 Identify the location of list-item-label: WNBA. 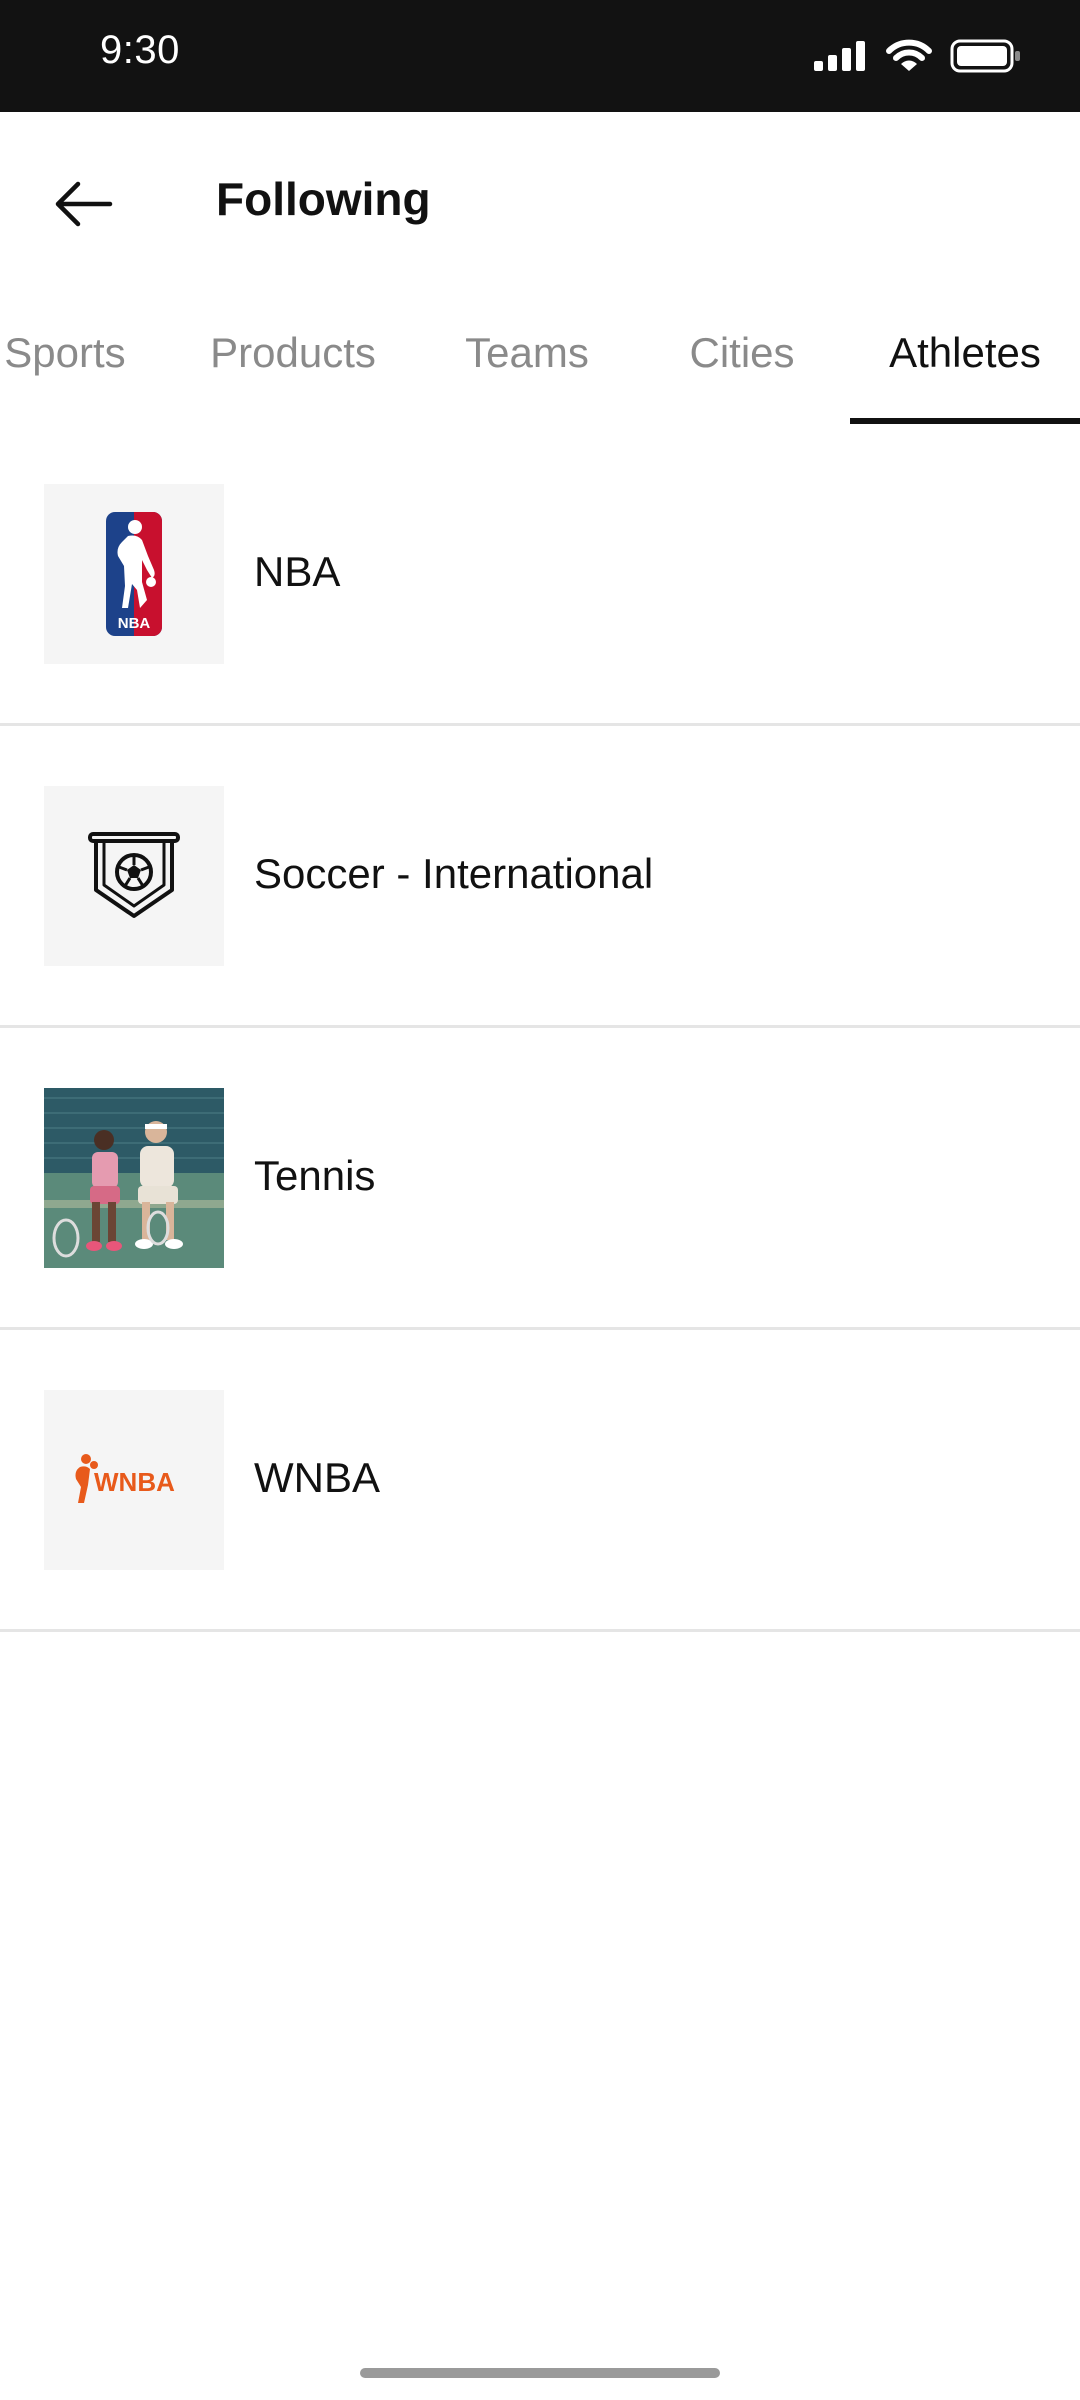
(317, 1477).